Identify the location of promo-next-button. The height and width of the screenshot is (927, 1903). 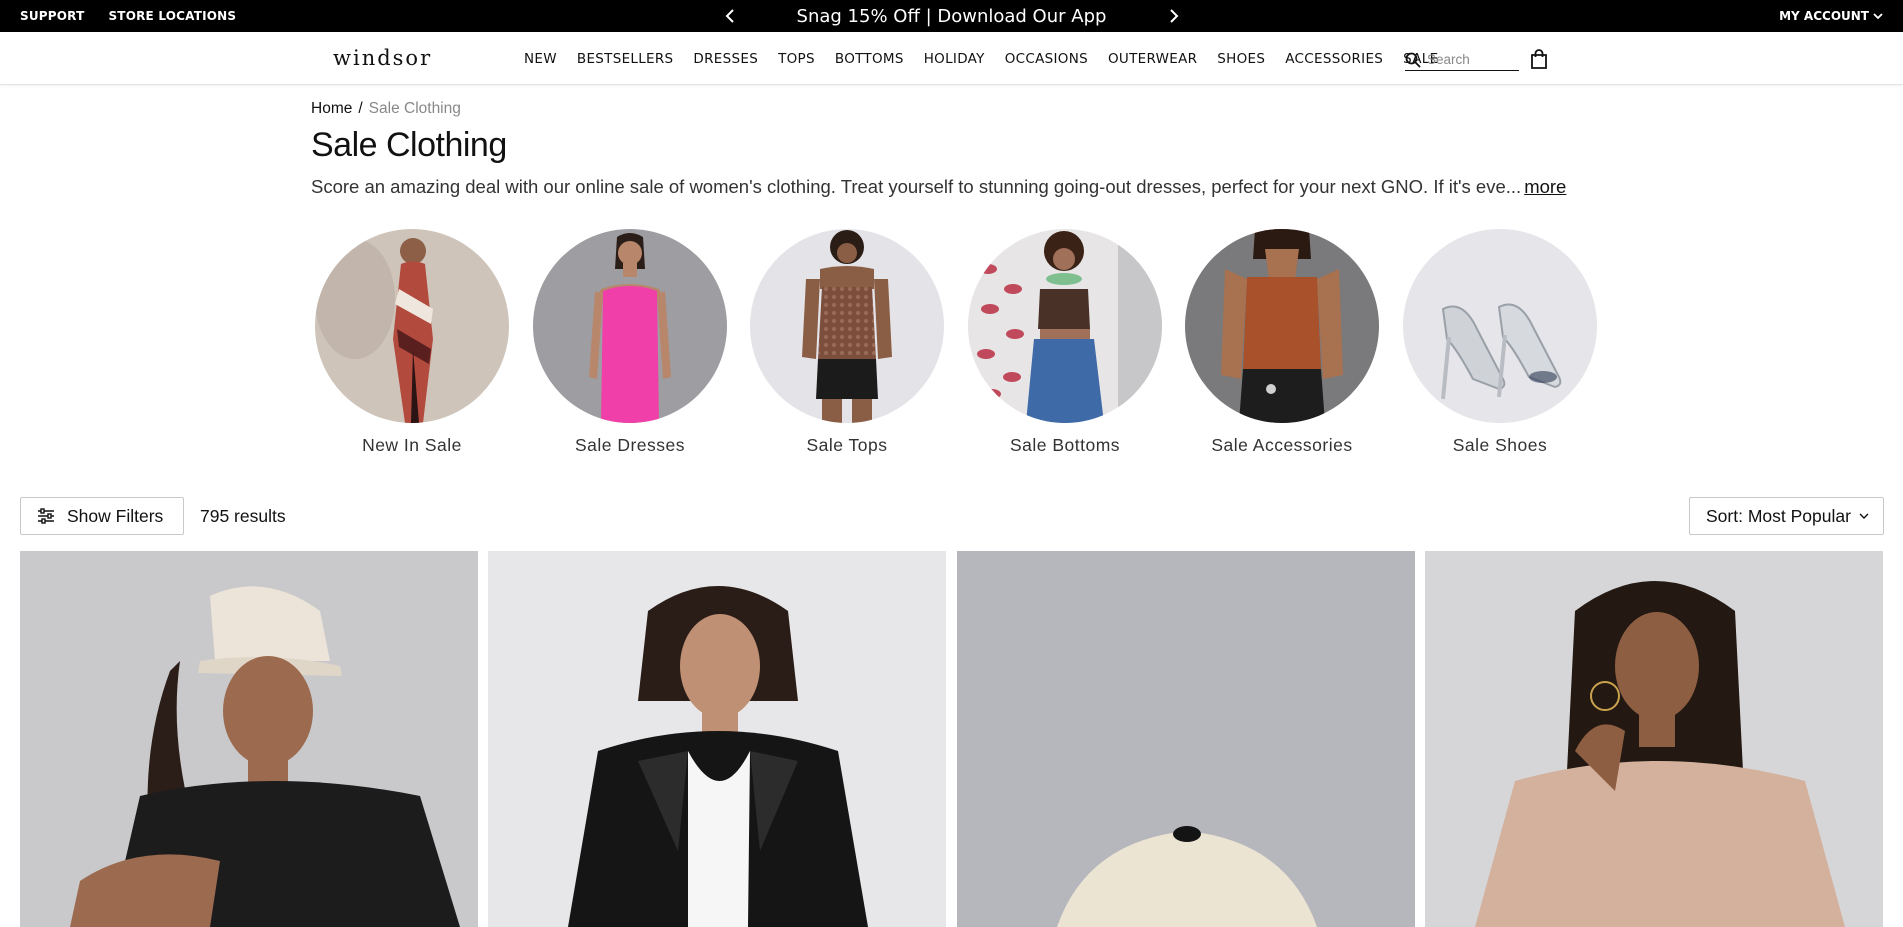
(1174, 16).